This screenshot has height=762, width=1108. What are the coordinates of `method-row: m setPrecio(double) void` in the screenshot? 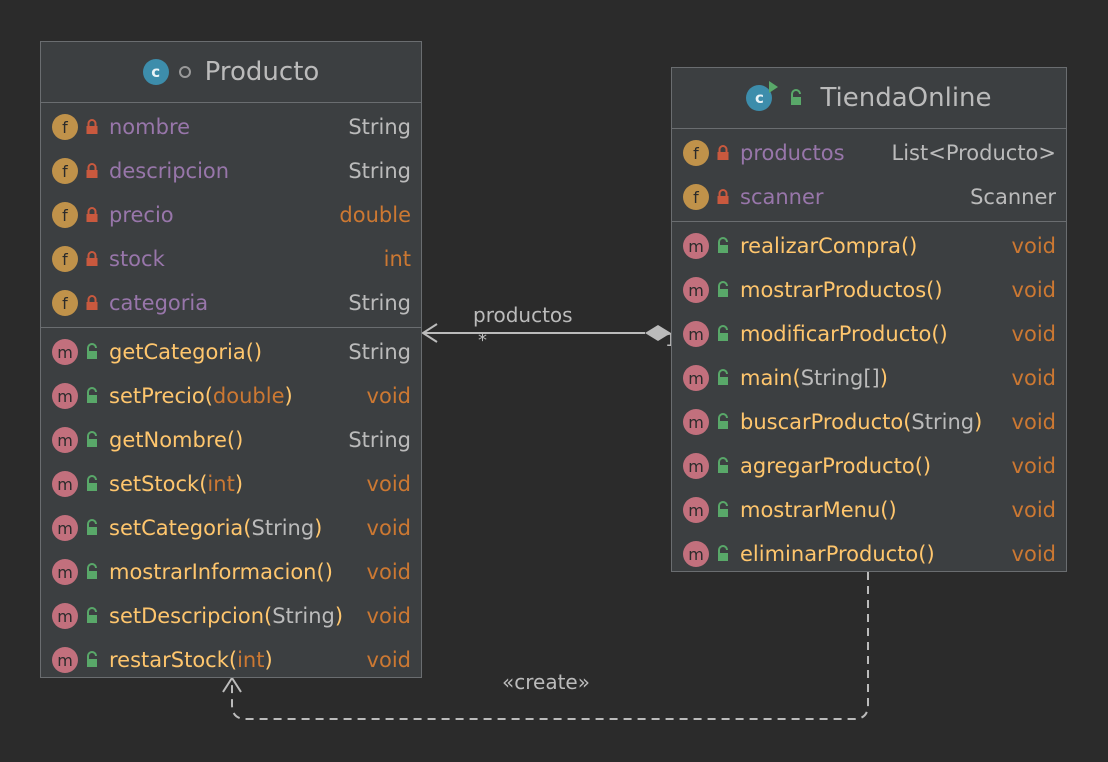 It's located at (231, 396).